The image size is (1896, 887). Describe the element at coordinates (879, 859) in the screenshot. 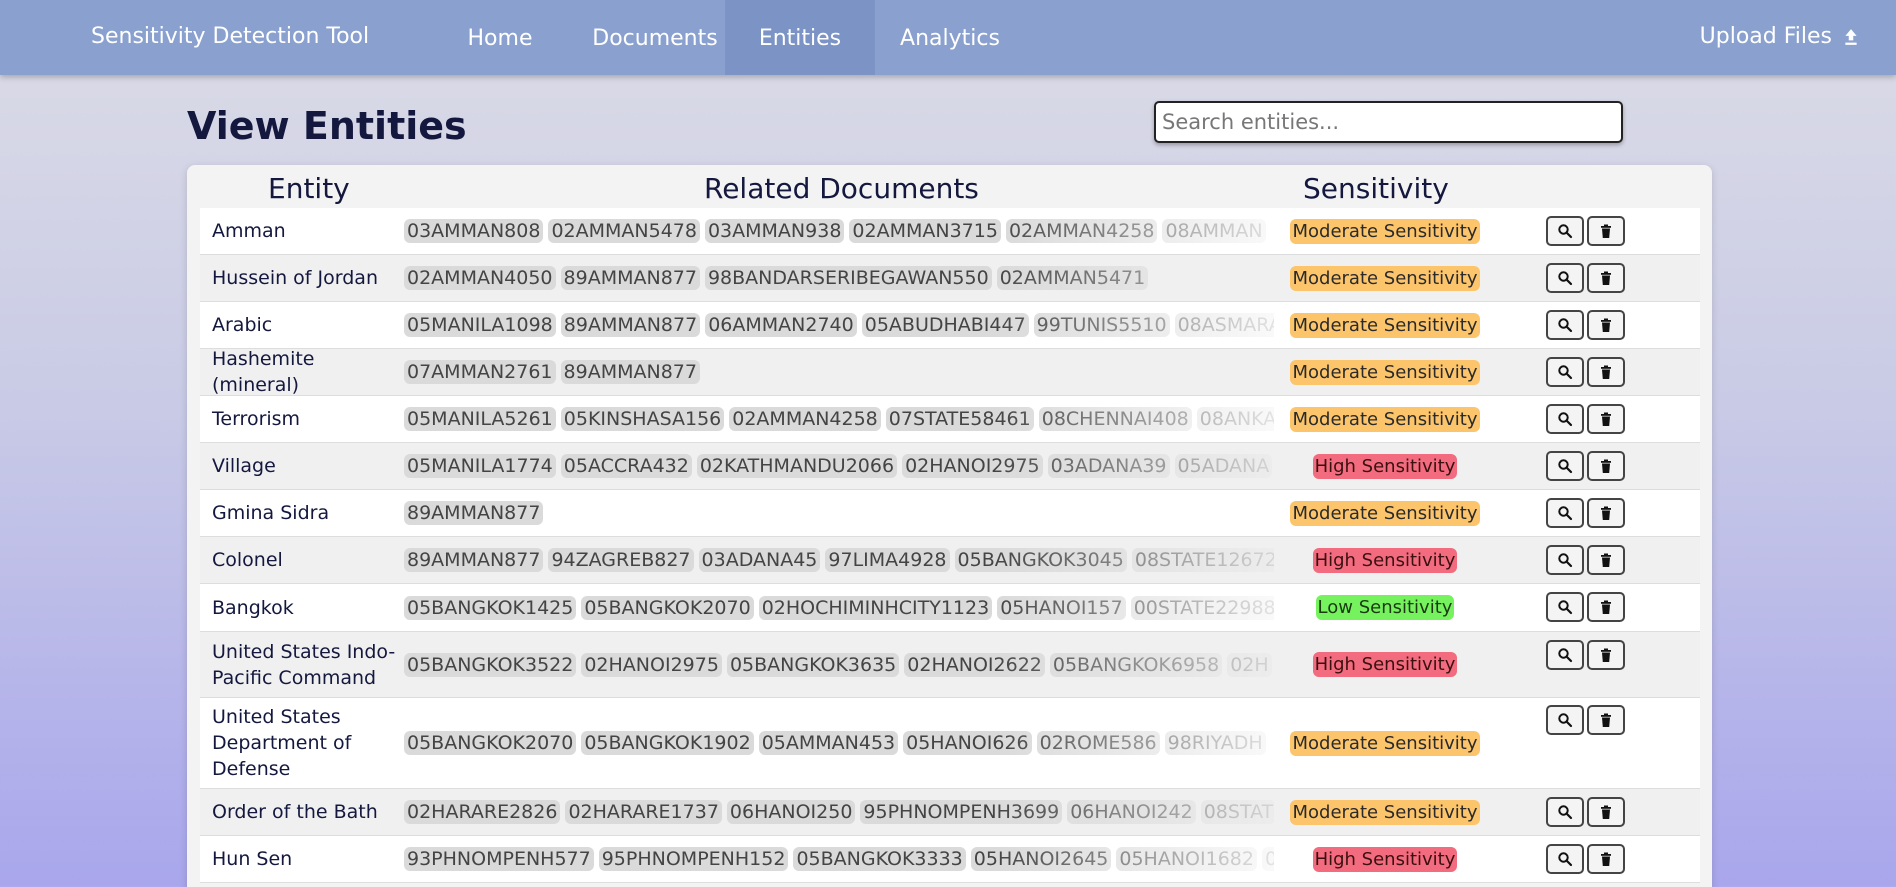

I see `document-chip: 05BANGKOK3333` at that location.